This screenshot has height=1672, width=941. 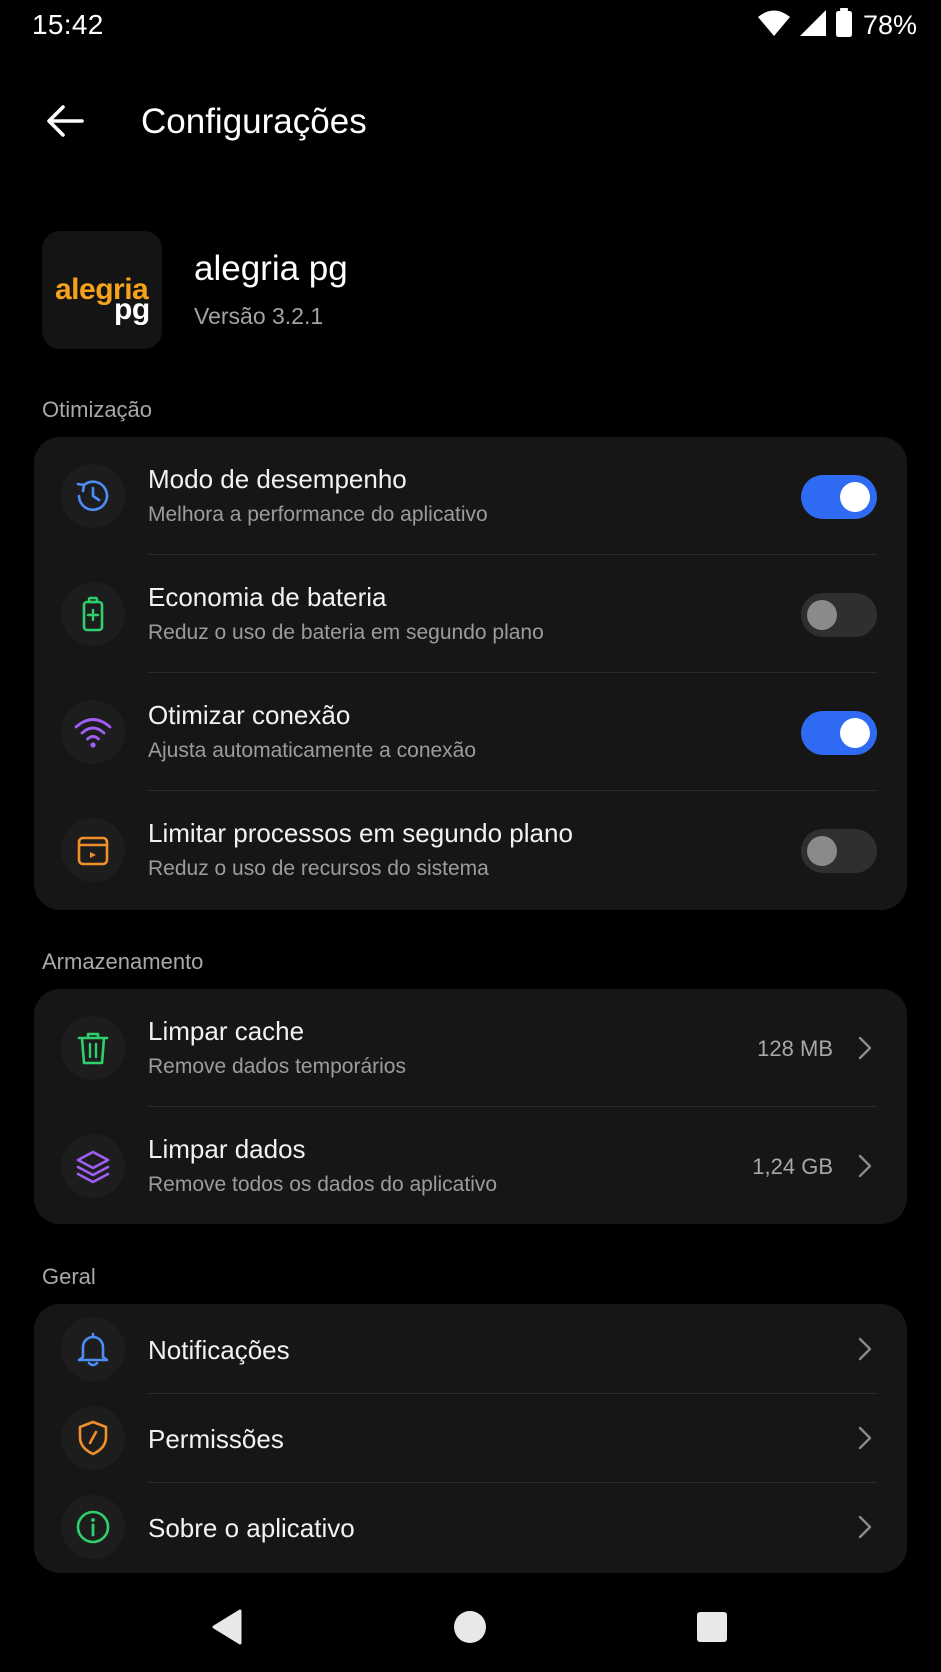 I want to click on battery-percent: 78%, so click(x=889, y=24).